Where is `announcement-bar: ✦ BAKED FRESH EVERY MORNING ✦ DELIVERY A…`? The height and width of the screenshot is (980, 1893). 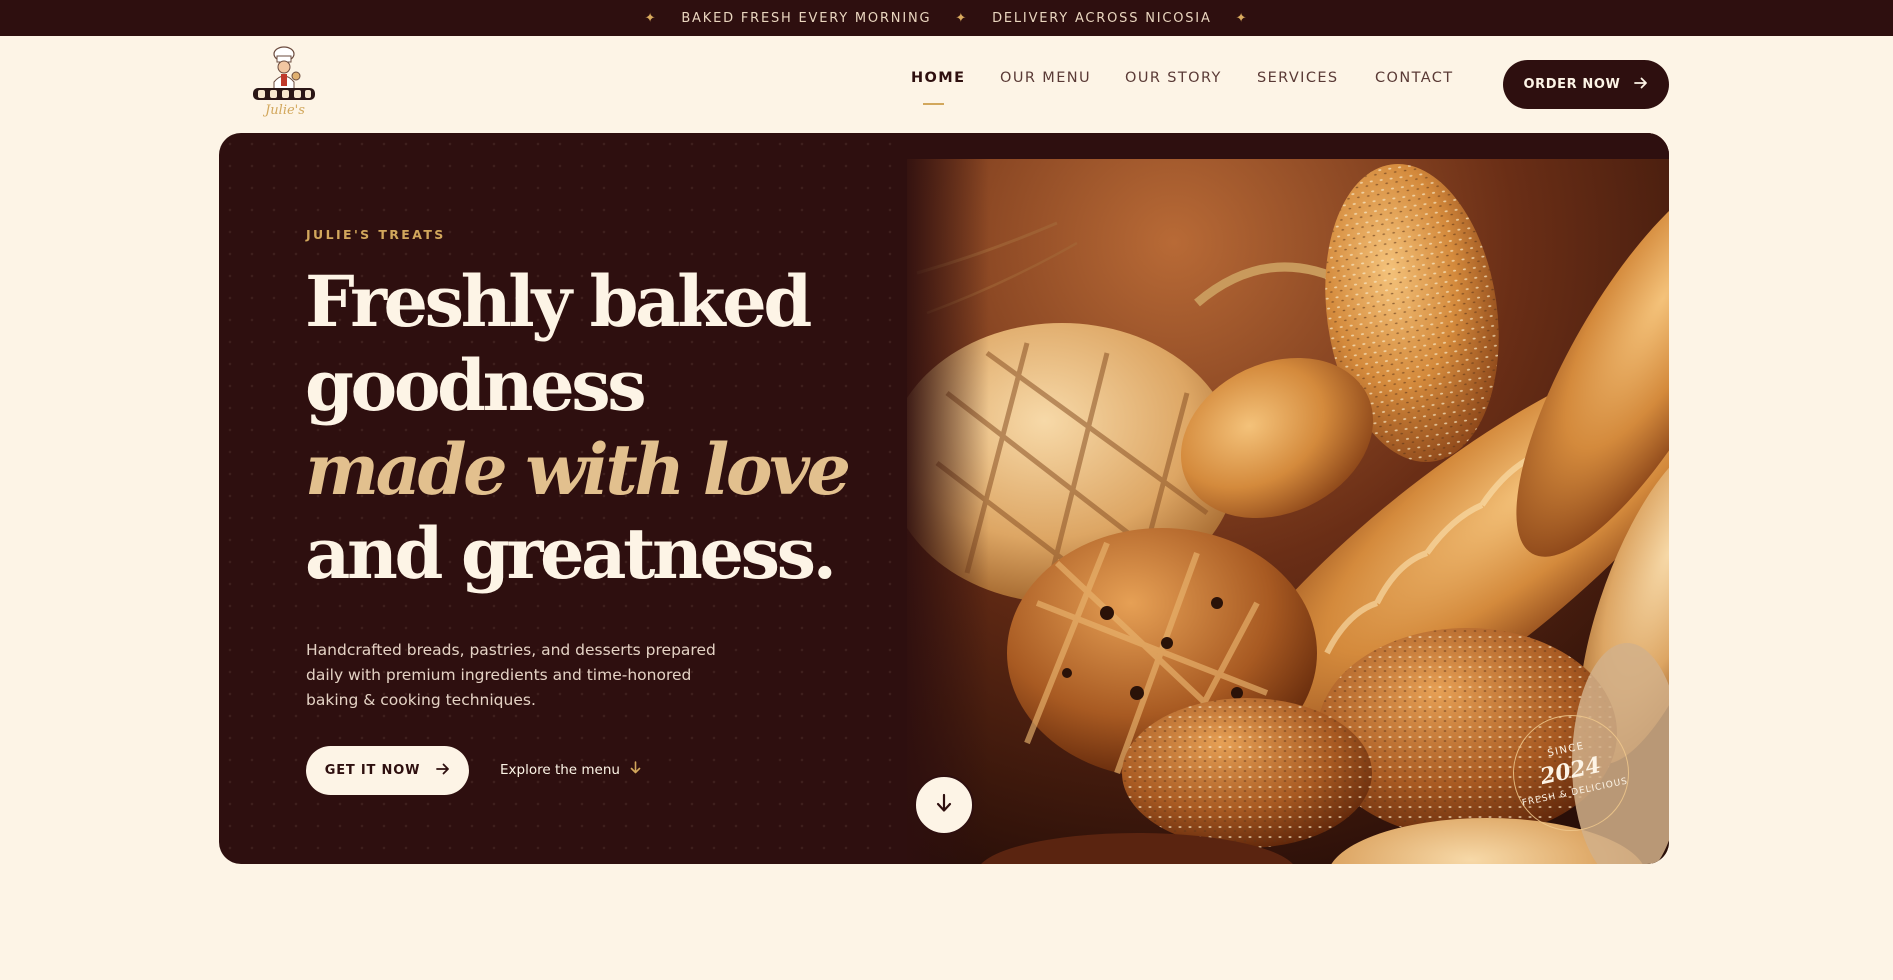
announcement-bar: ✦ BAKED FRESH EVERY MORNING ✦ DELIVERY A… is located at coordinates (946, 18).